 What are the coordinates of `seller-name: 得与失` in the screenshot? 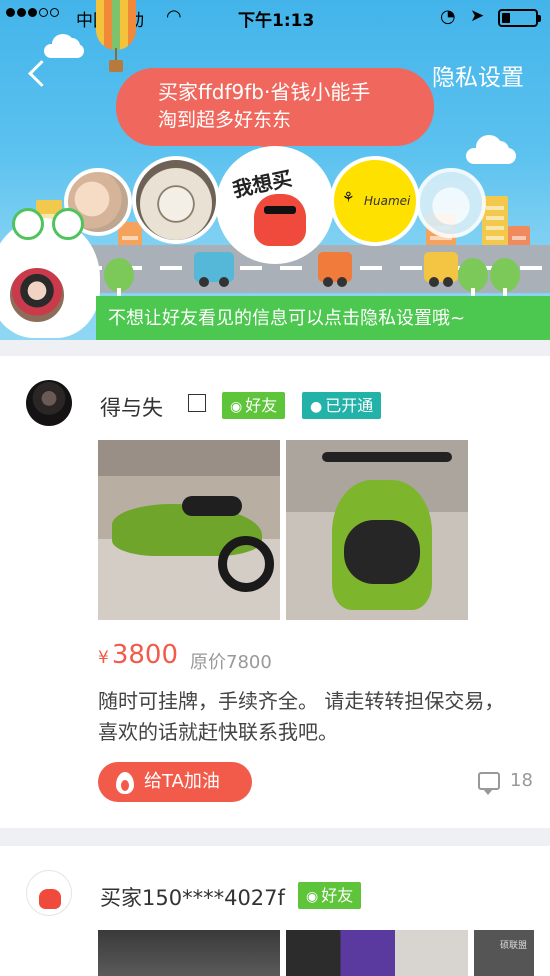 It's located at (131, 407).